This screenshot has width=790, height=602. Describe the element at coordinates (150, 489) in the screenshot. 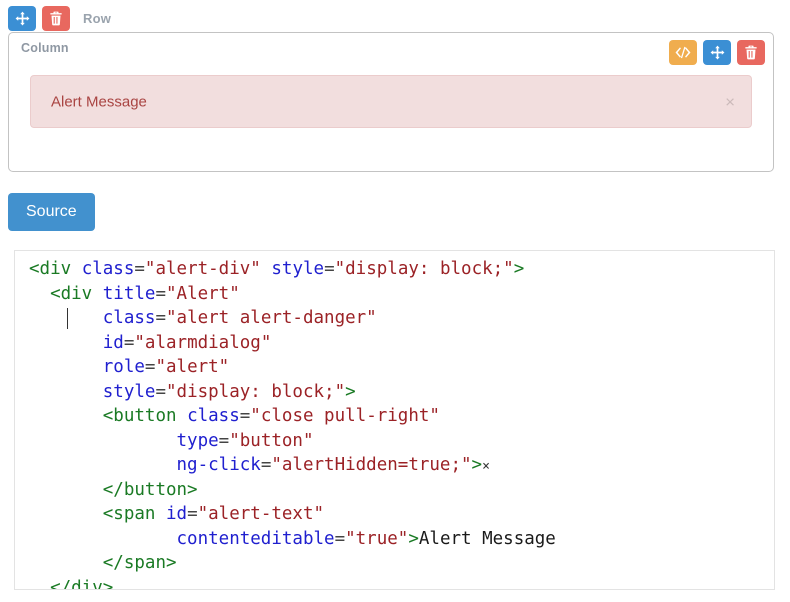

I see `code-token-tag: </button>` at that location.